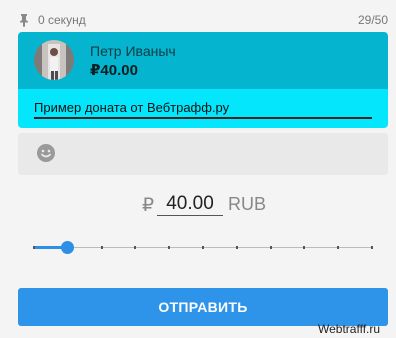  What do you see at coordinates (62, 20) in the screenshot?
I see `timer-label: 0 секунд` at bounding box center [62, 20].